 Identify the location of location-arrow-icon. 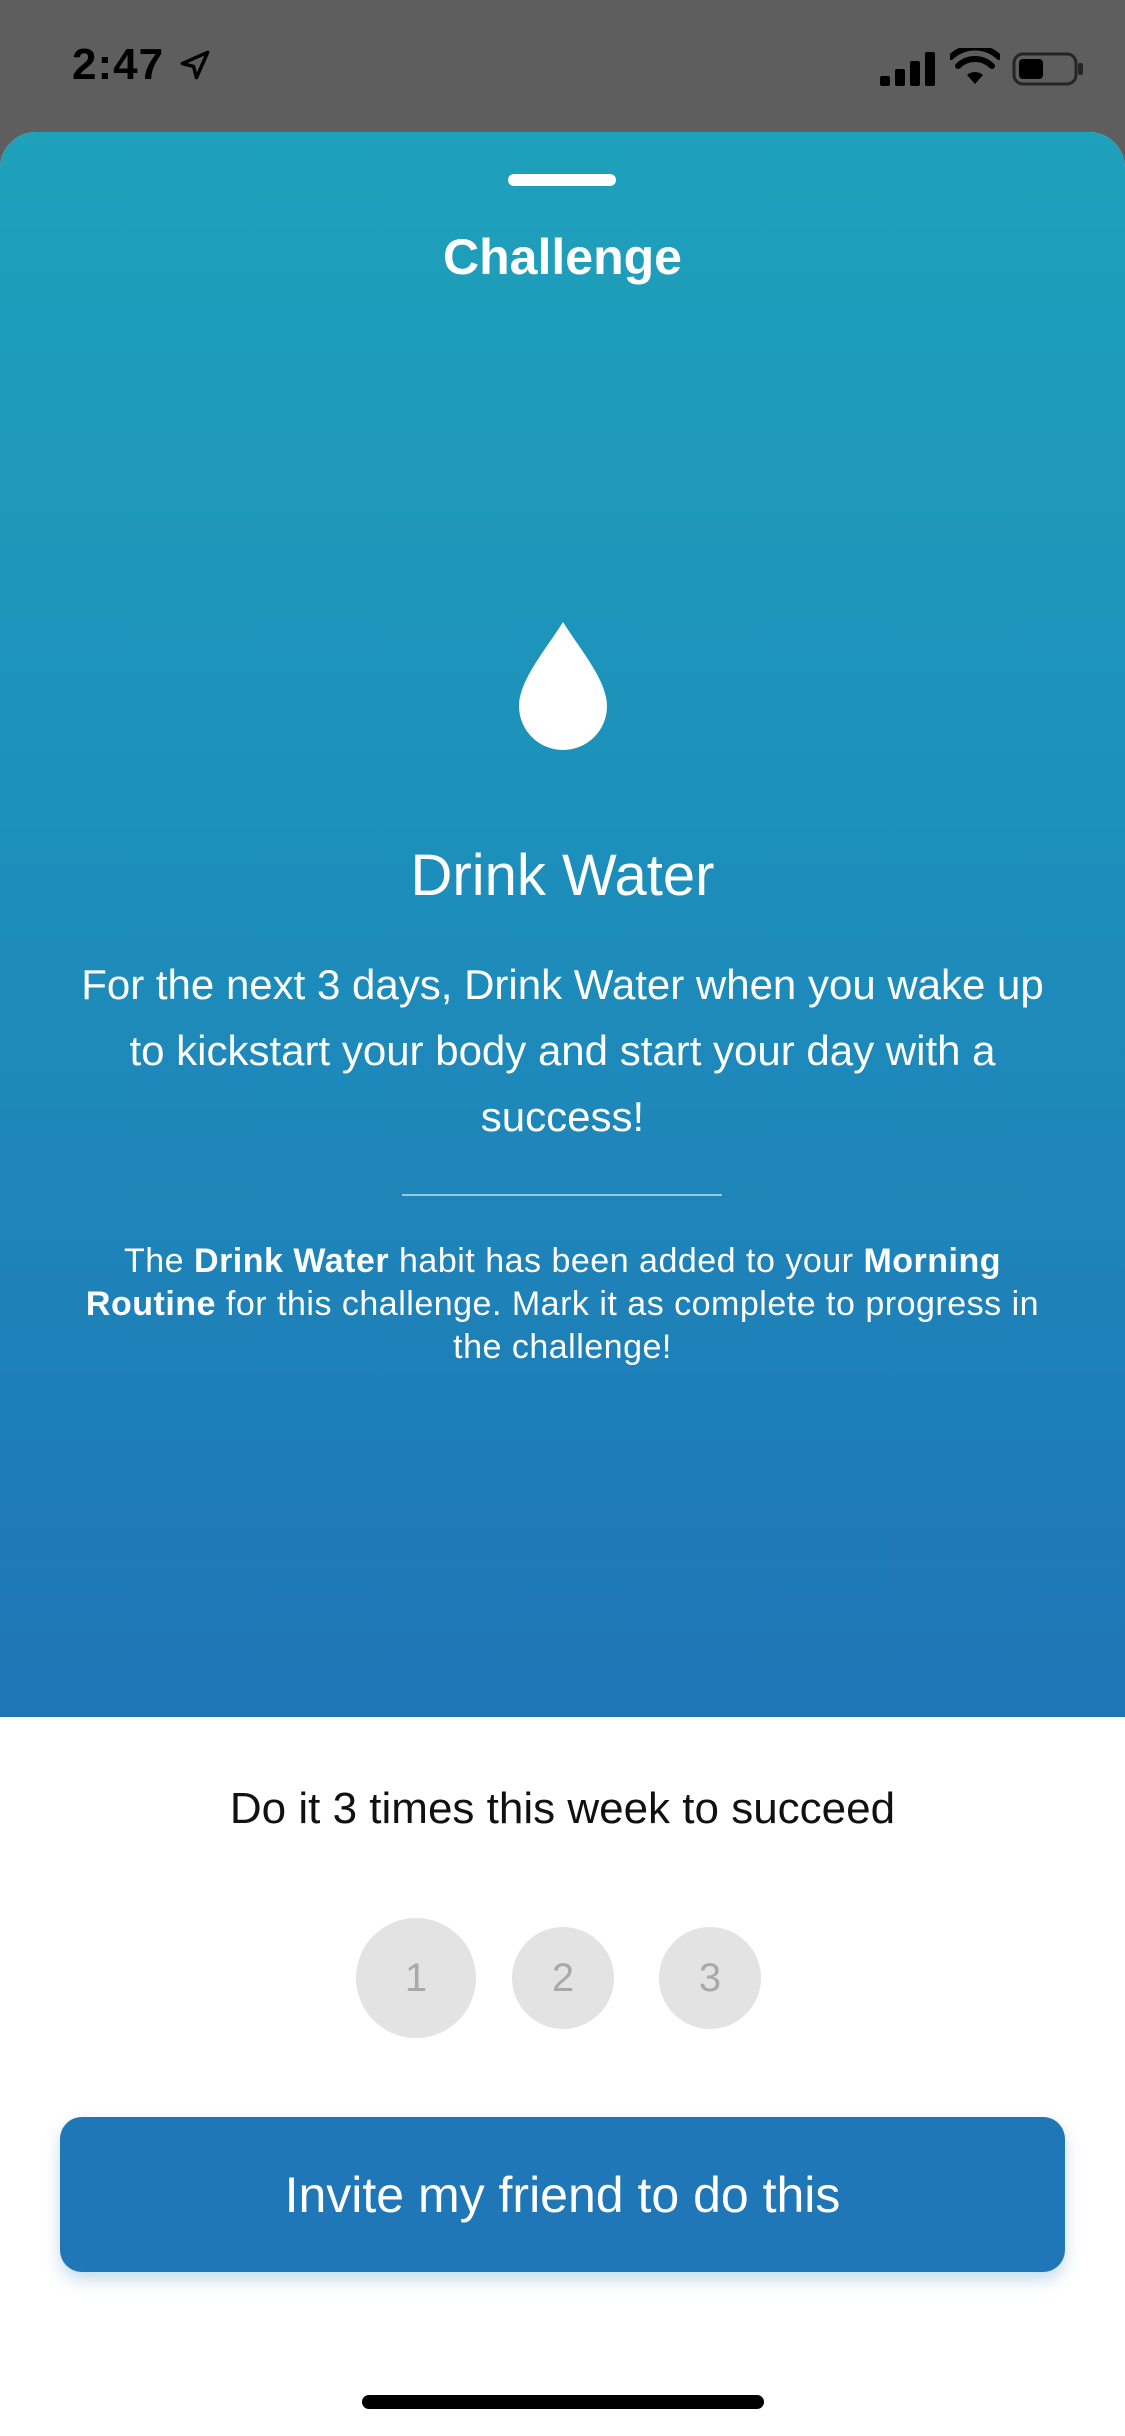
(195, 65).